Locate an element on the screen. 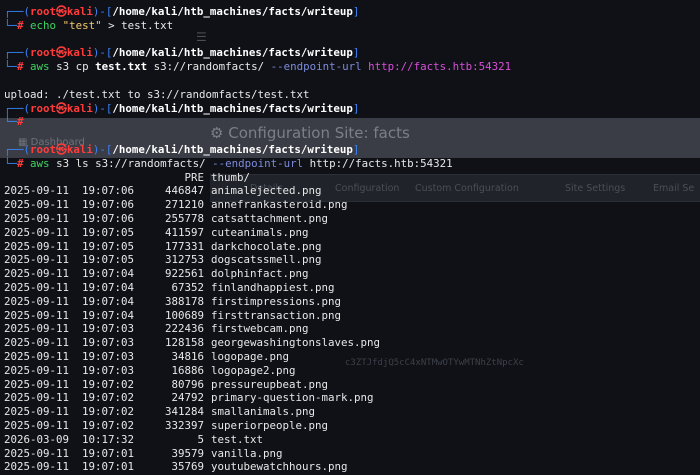 This screenshot has height=475, width=700. file-time: 19:07:01 is located at coordinates (108, 467).